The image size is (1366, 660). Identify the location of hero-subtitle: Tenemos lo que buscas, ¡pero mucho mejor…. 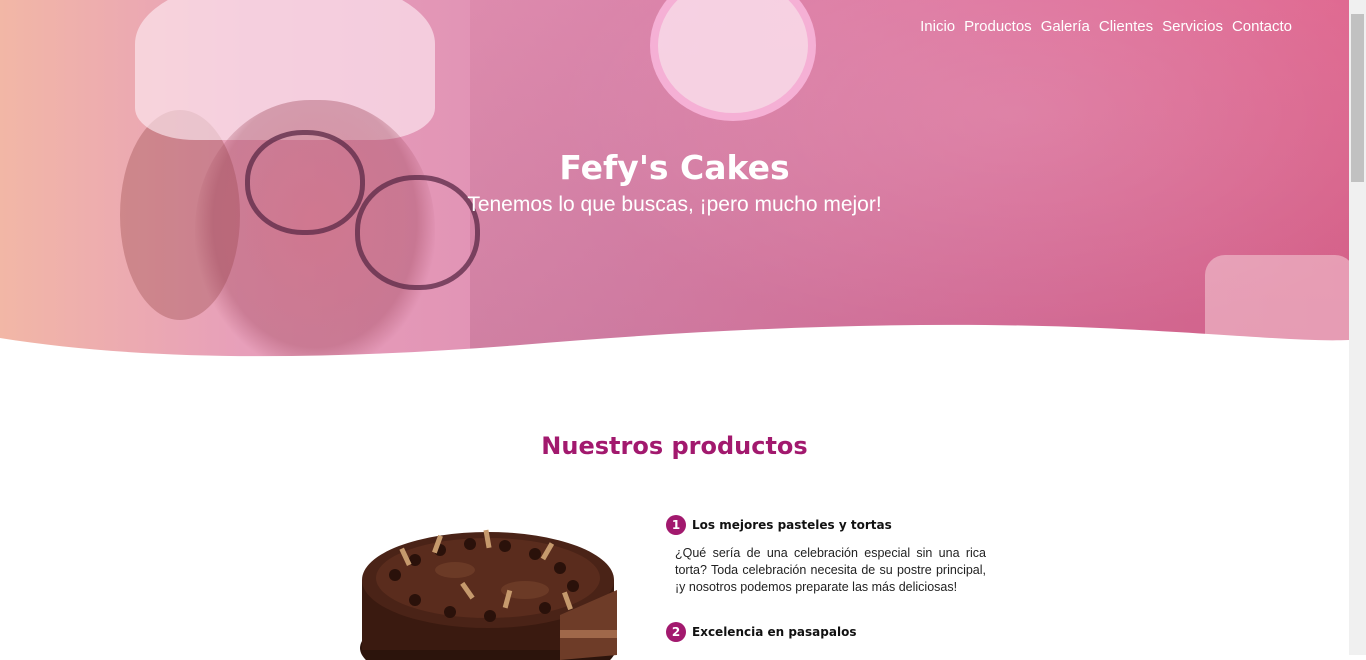
(674, 204).